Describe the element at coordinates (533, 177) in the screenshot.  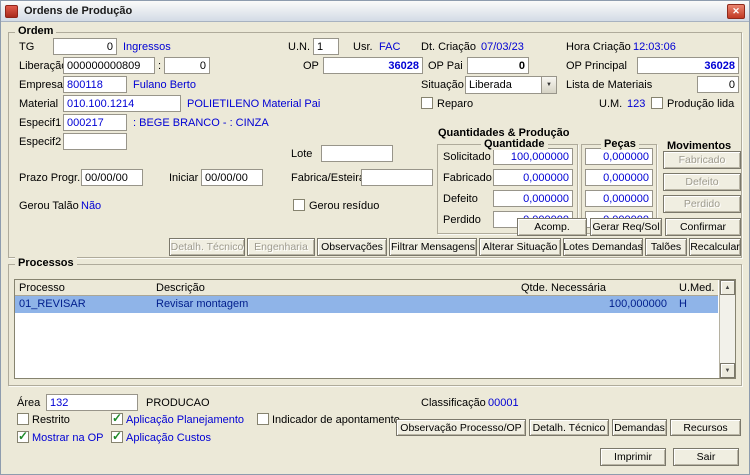
I see `fabricado-quantidade-input` at that location.